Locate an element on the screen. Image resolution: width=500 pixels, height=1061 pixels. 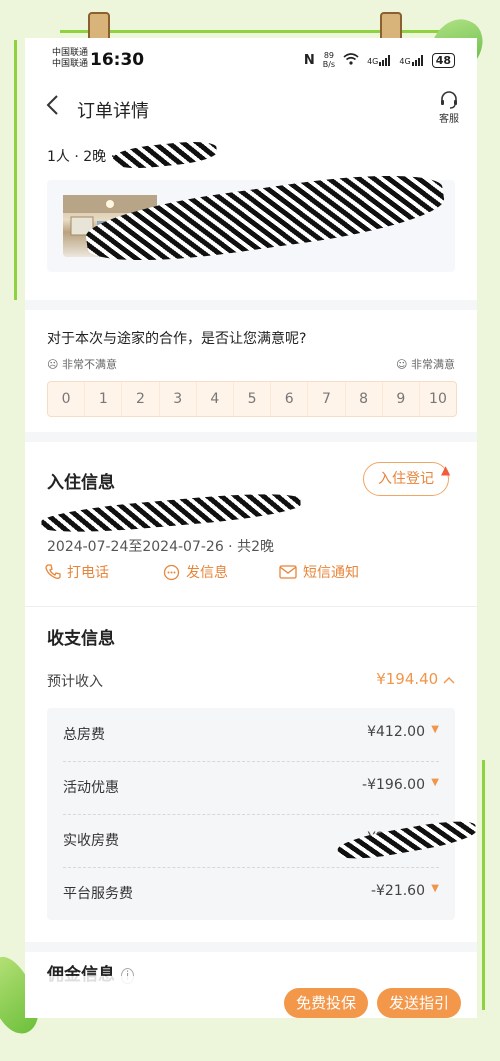
contact-actions: 打电话 发信息 短信通知 is located at coordinates (255, 574).